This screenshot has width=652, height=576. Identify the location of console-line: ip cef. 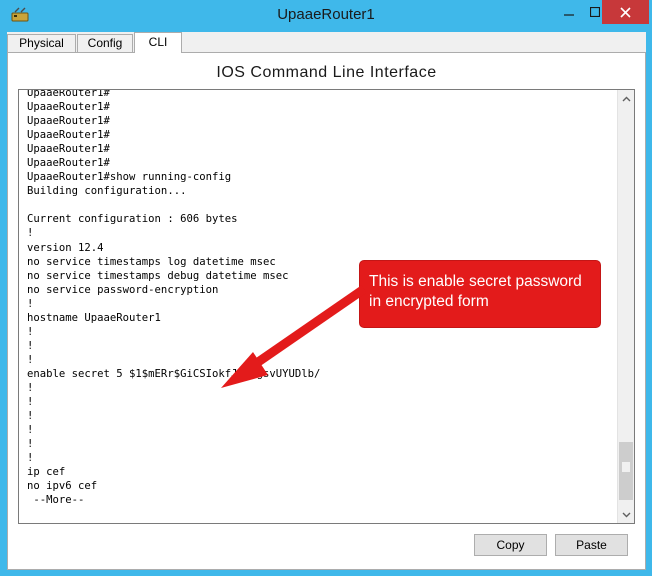
(46, 472).